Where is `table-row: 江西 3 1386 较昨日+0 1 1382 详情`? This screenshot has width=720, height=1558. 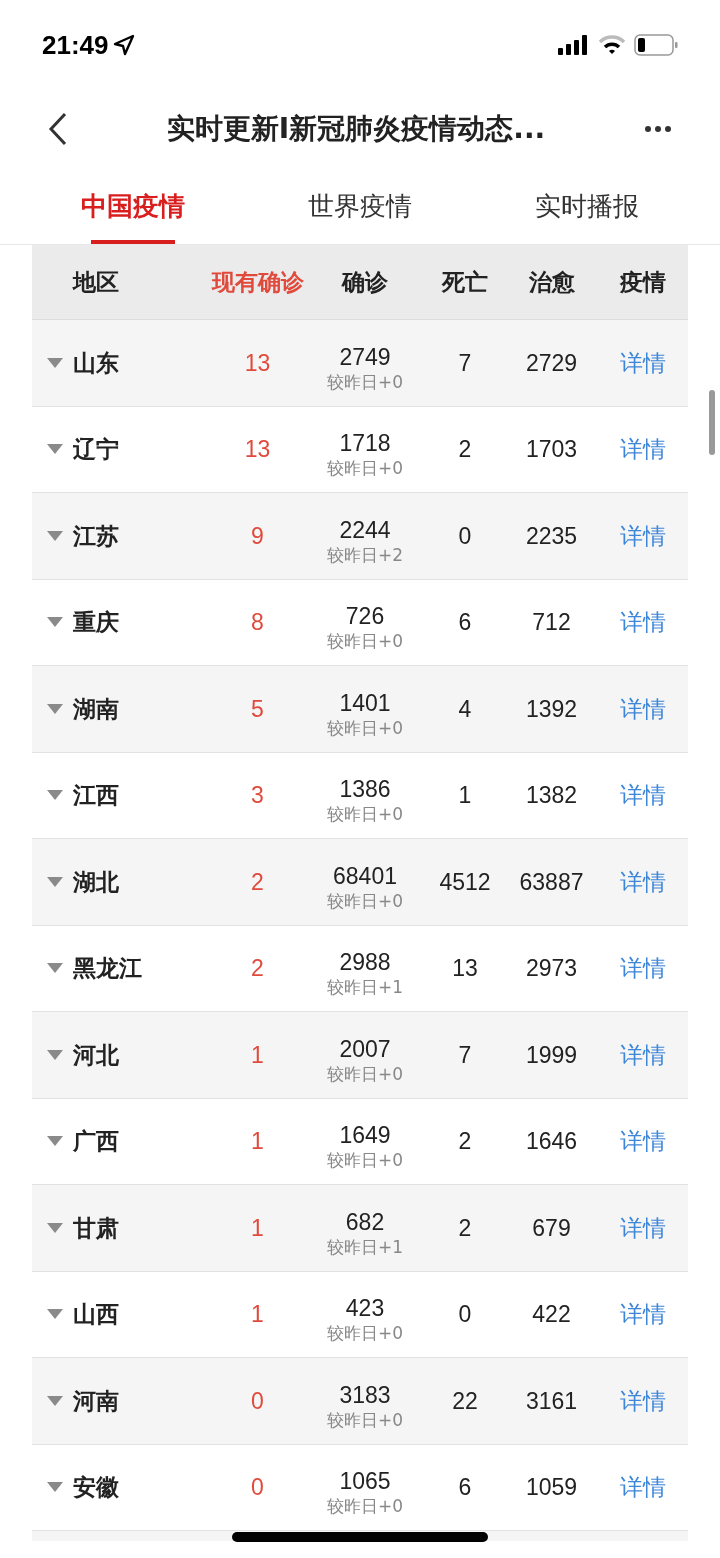 table-row: 江西 3 1386 较昨日+0 1 1382 详情 is located at coordinates (360, 795).